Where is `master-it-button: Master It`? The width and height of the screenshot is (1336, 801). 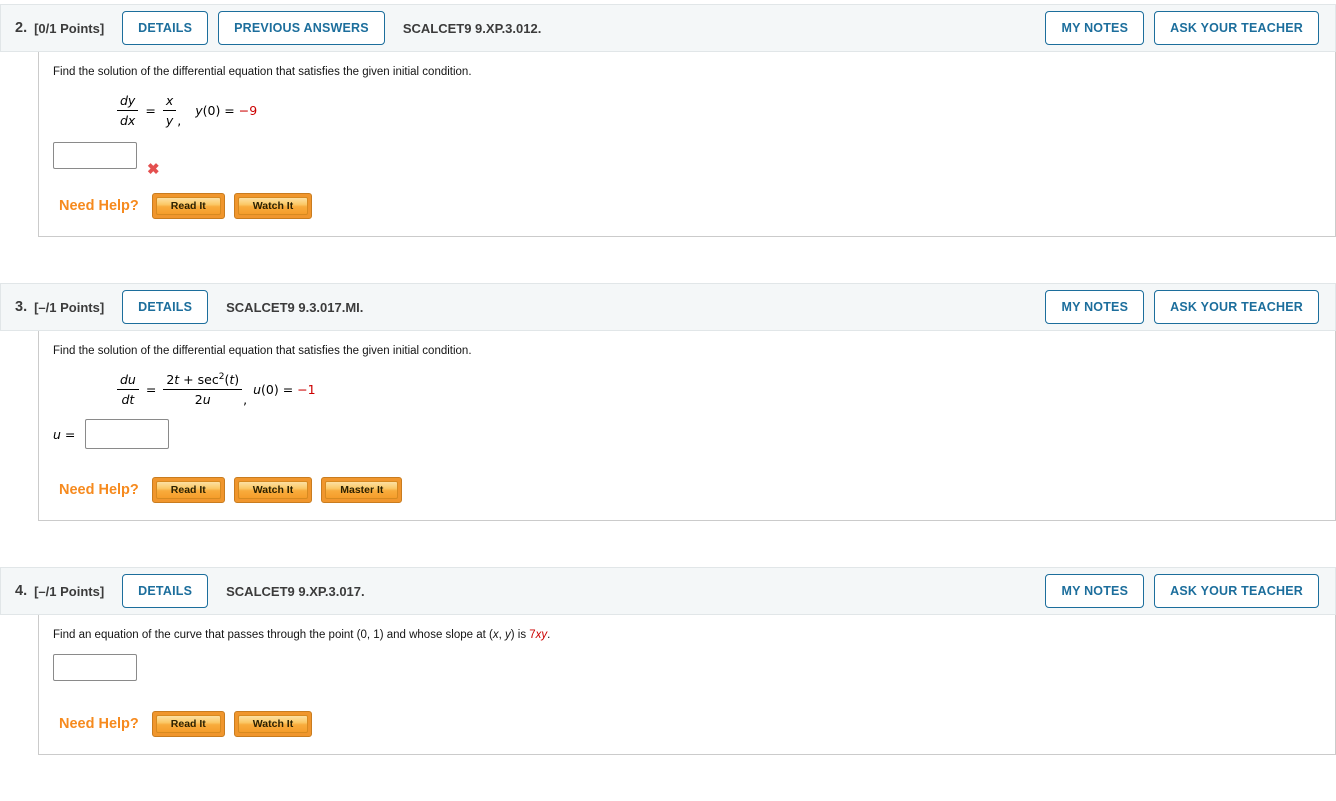 master-it-button: Master It is located at coordinates (362, 490).